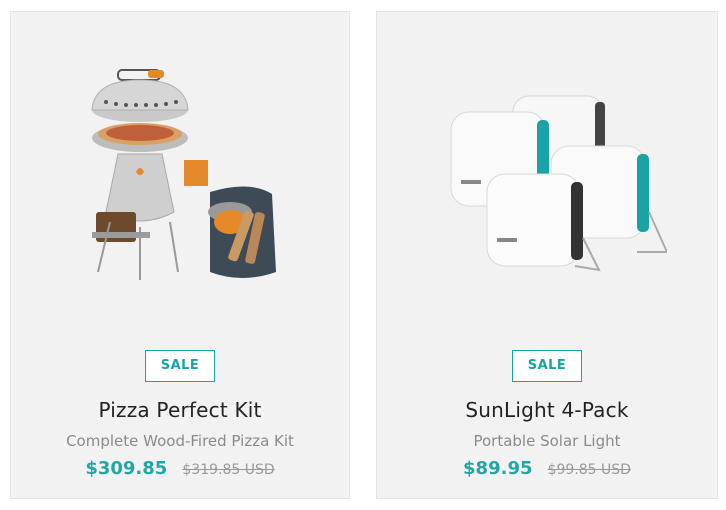  What do you see at coordinates (180, 441) in the screenshot?
I see `product-subtitle: Complete Wood-Fired Pizza Kit` at bounding box center [180, 441].